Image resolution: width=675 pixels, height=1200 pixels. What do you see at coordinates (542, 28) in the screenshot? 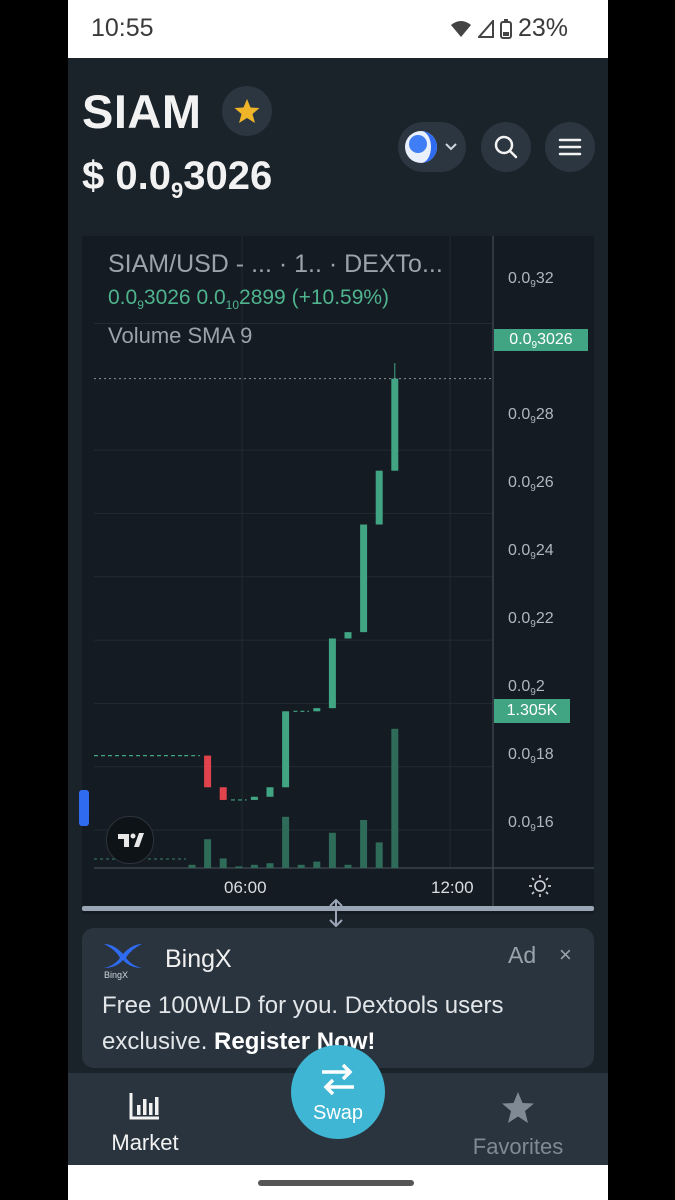
I see `battery-percent: 23%` at bounding box center [542, 28].